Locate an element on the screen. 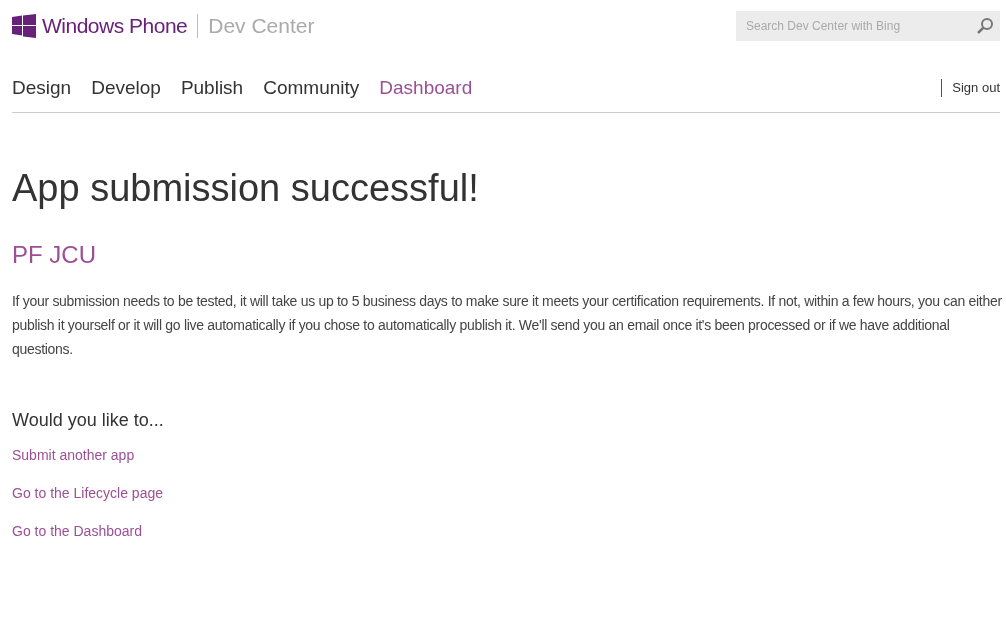  nav-tab: Publish is located at coordinates (212, 87).